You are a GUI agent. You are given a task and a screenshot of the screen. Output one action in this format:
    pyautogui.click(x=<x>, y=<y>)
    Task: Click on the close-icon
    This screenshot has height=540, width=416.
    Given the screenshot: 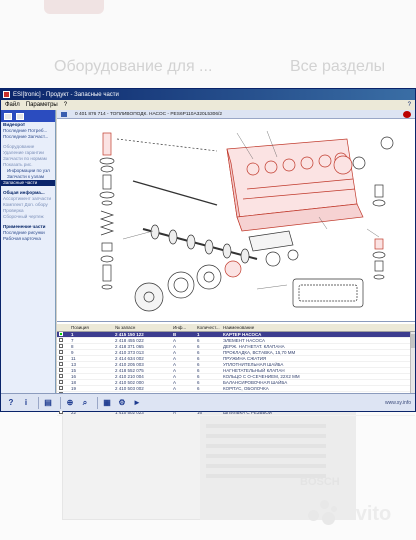 What is the action you would take?
    pyautogui.click(x=407, y=114)
    